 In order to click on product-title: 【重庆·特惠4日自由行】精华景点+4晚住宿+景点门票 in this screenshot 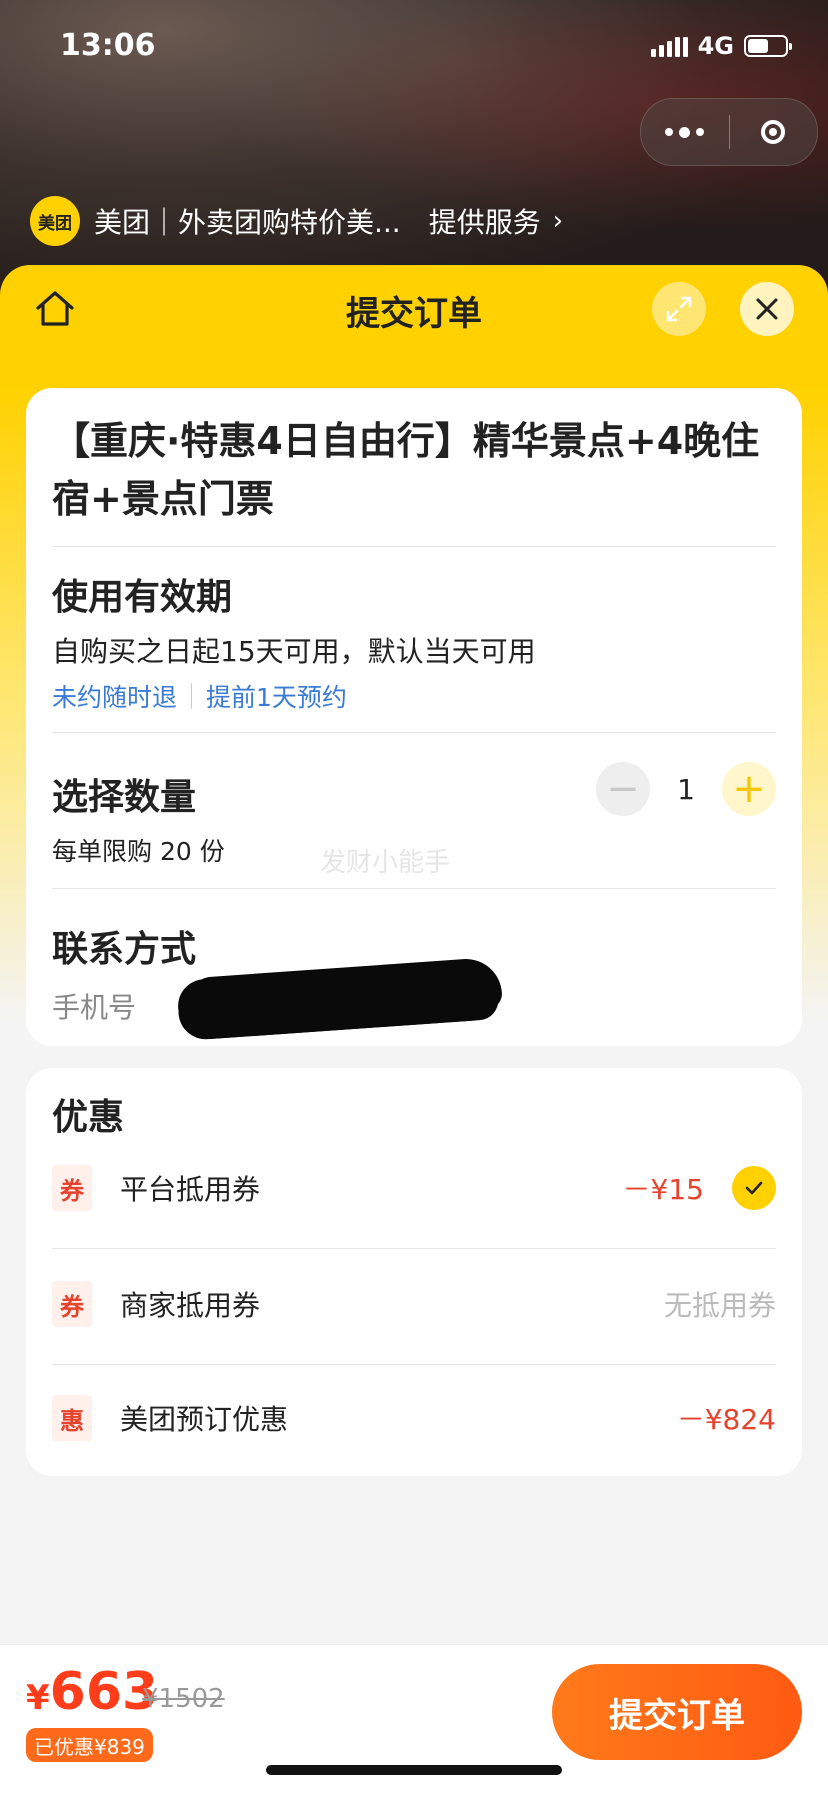, I will do `click(406, 470)`.